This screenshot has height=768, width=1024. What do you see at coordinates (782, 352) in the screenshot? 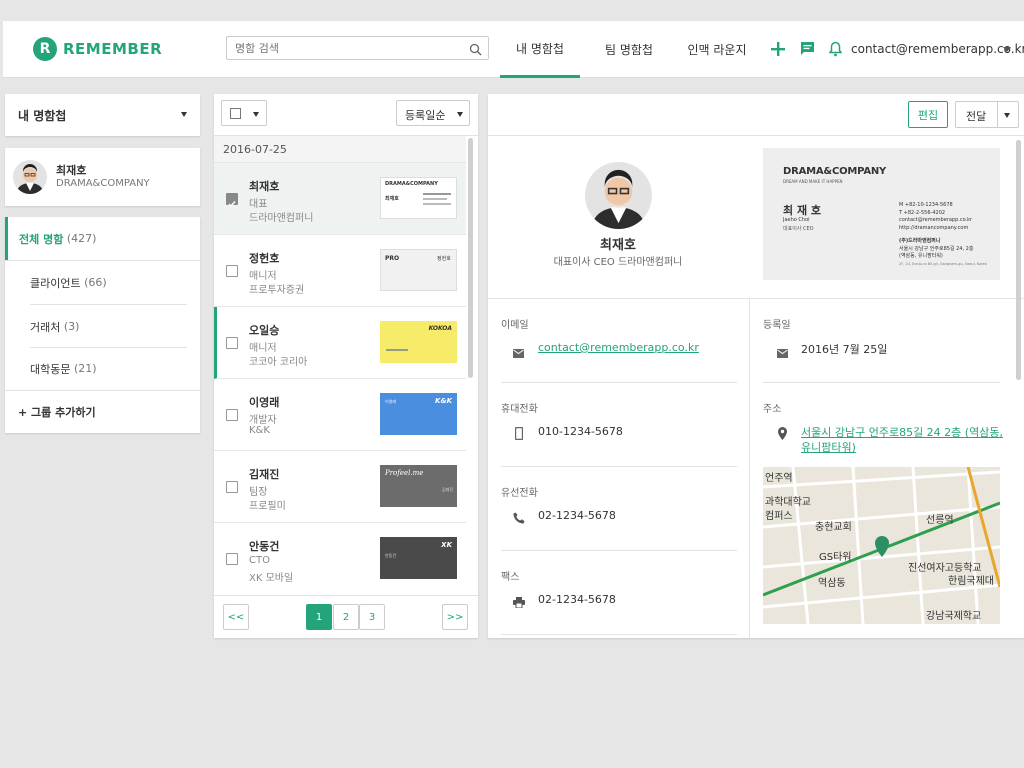
I see `mail-icon` at bounding box center [782, 352].